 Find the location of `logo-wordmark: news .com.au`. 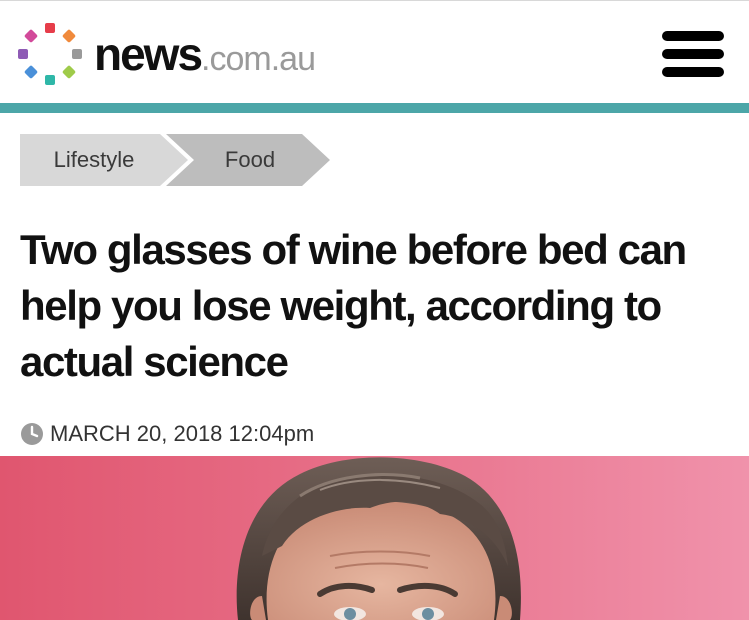

logo-wordmark: news .com.au is located at coordinates (205, 54).